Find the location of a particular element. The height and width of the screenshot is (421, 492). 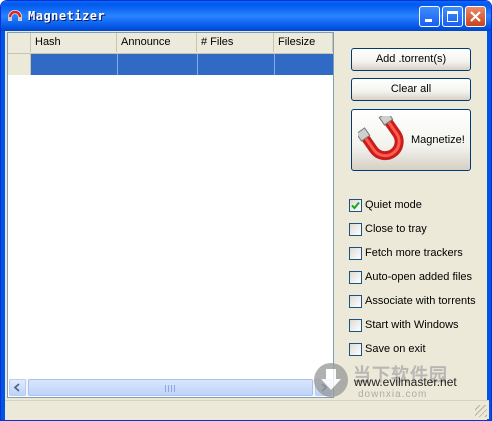

option-label: Auto-open added files is located at coordinates (419, 277).